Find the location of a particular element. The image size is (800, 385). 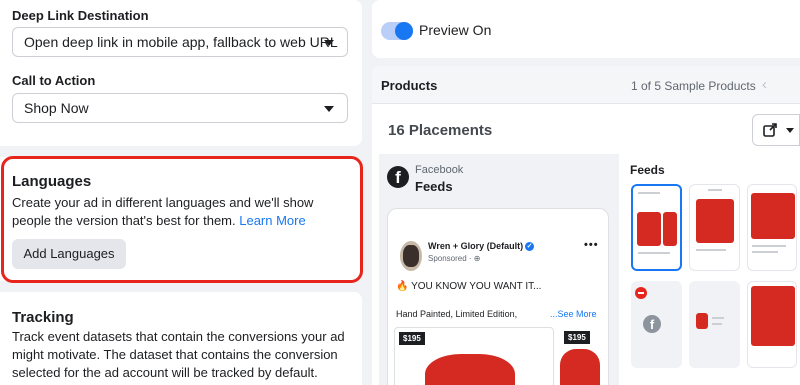

chevron-left-icon: ‹ is located at coordinates (764, 84).